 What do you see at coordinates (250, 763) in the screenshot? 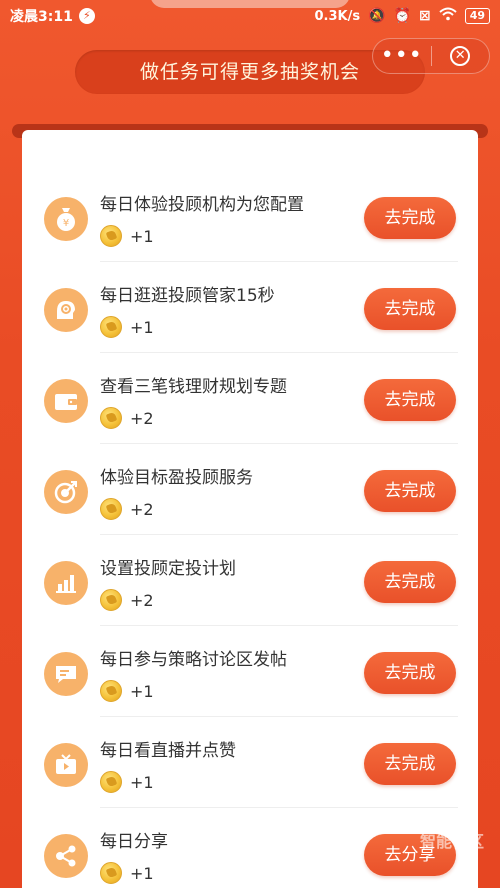
I see `task-item: 每日看直播并点赞 +1 去完成` at bounding box center [250, 763].